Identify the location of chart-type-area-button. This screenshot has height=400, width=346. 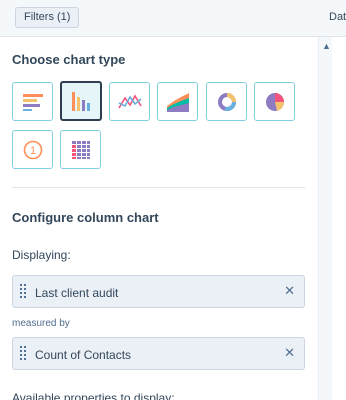
(177, 101).